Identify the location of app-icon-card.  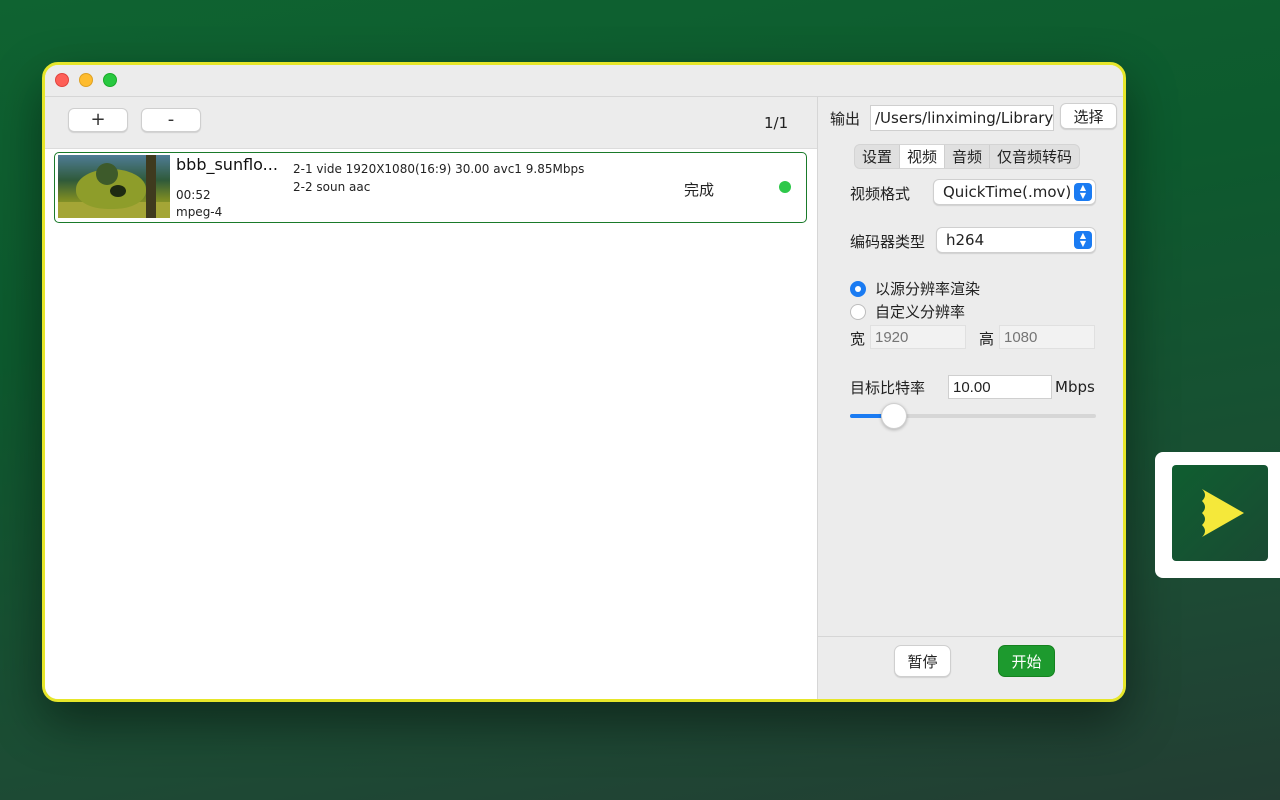
(1217, 515).